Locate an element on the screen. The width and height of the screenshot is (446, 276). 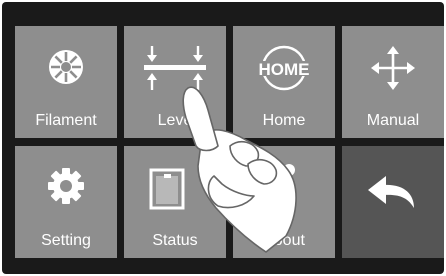
level-label: Leve is located at coordinates (175, 120).